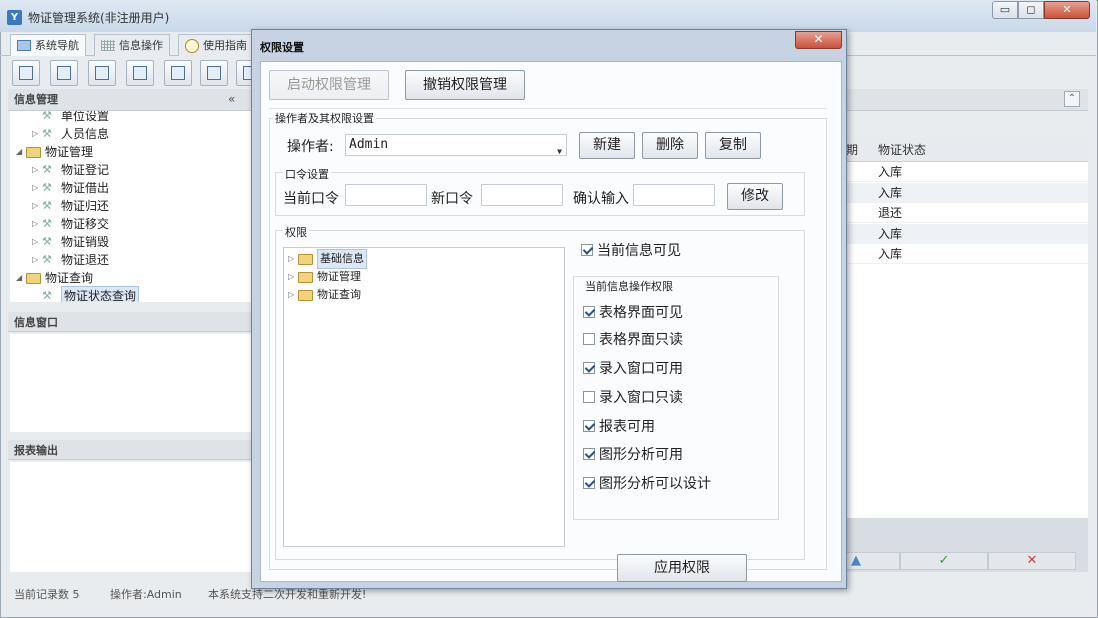 This screenshot has width=1098, height=618. Describe the element at coordinates (329, 85) in the screenshot. I see `enable-permission-button: 启动权限管理` at that location.